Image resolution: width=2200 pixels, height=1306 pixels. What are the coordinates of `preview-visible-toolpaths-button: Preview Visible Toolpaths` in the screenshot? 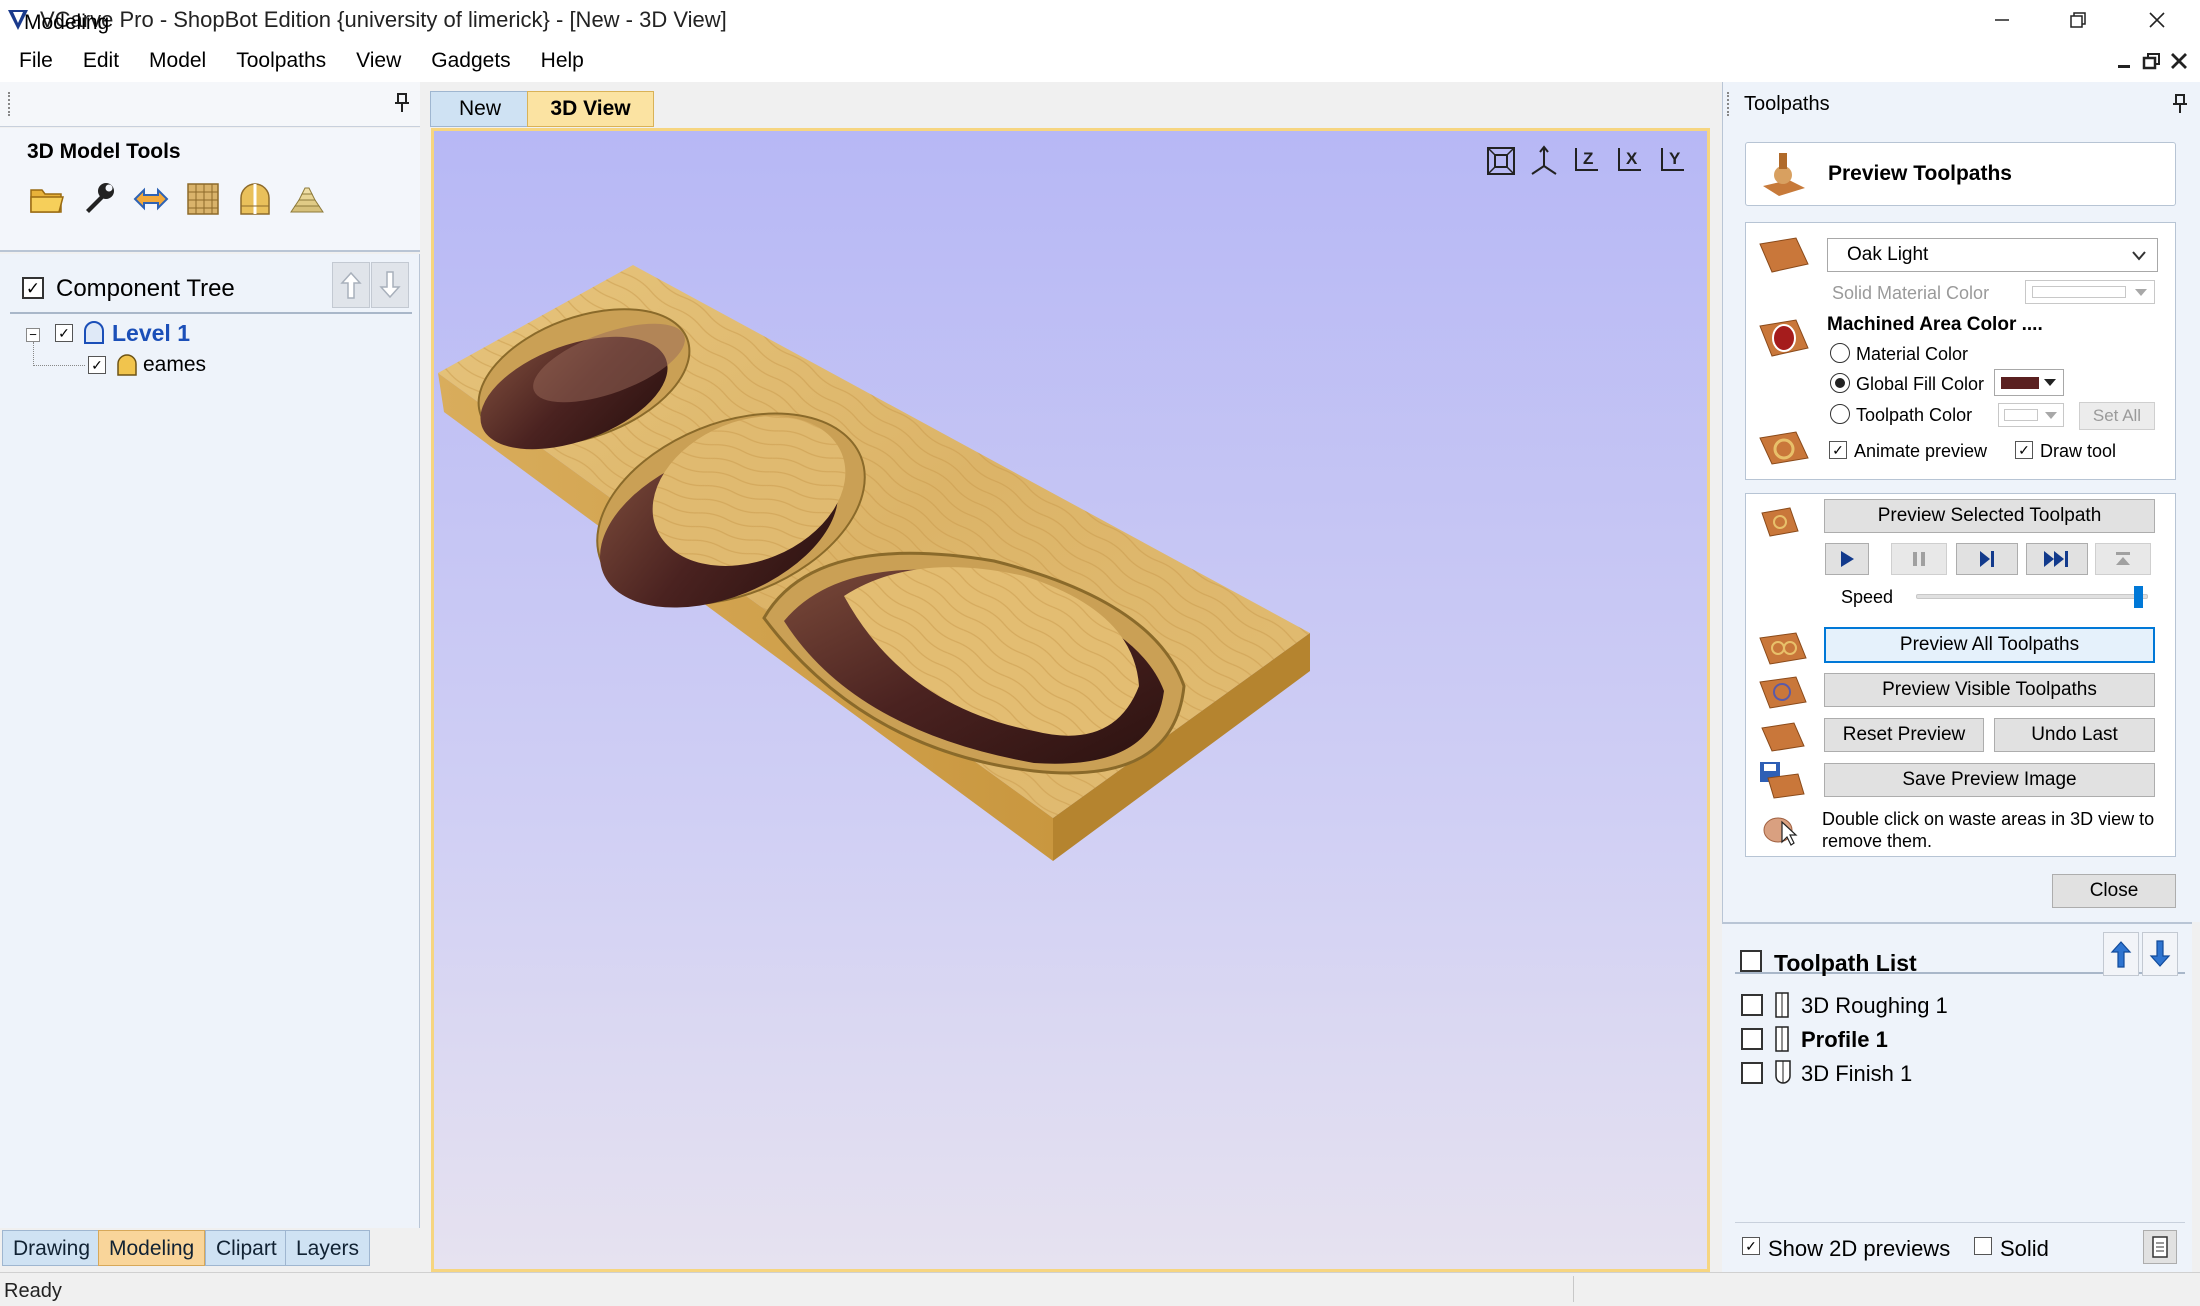 It's located at (1989, 690).